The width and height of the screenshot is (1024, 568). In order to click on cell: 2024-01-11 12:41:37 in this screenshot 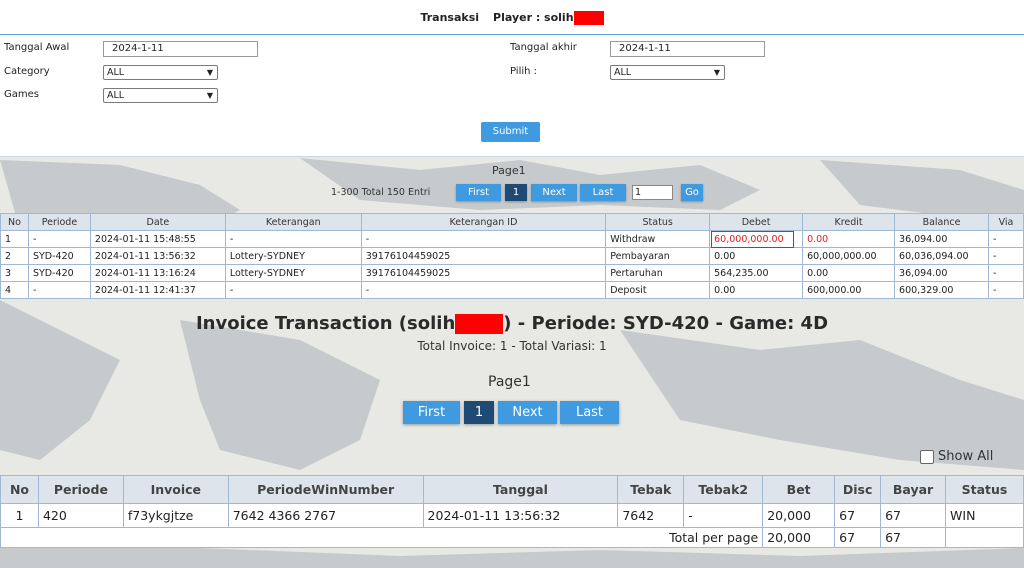, I will do `click(157, 290)`.